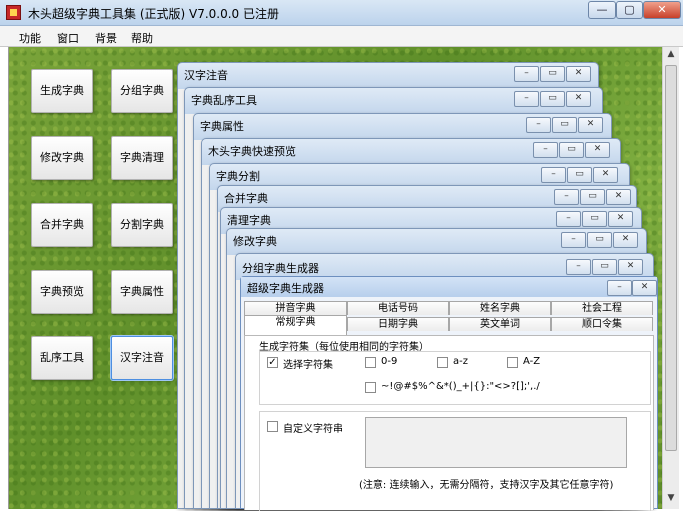 This screenshot has width=683, height=511. I want to click on preview-dict-button: 字典预览, so click(62, 292).